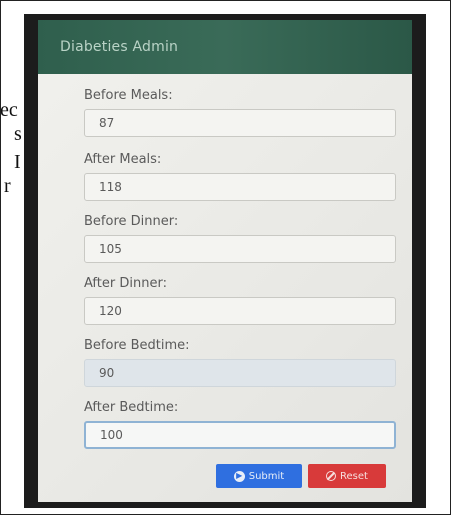  I want to click on field-label: Before Bedtime:, so click(137, 345).